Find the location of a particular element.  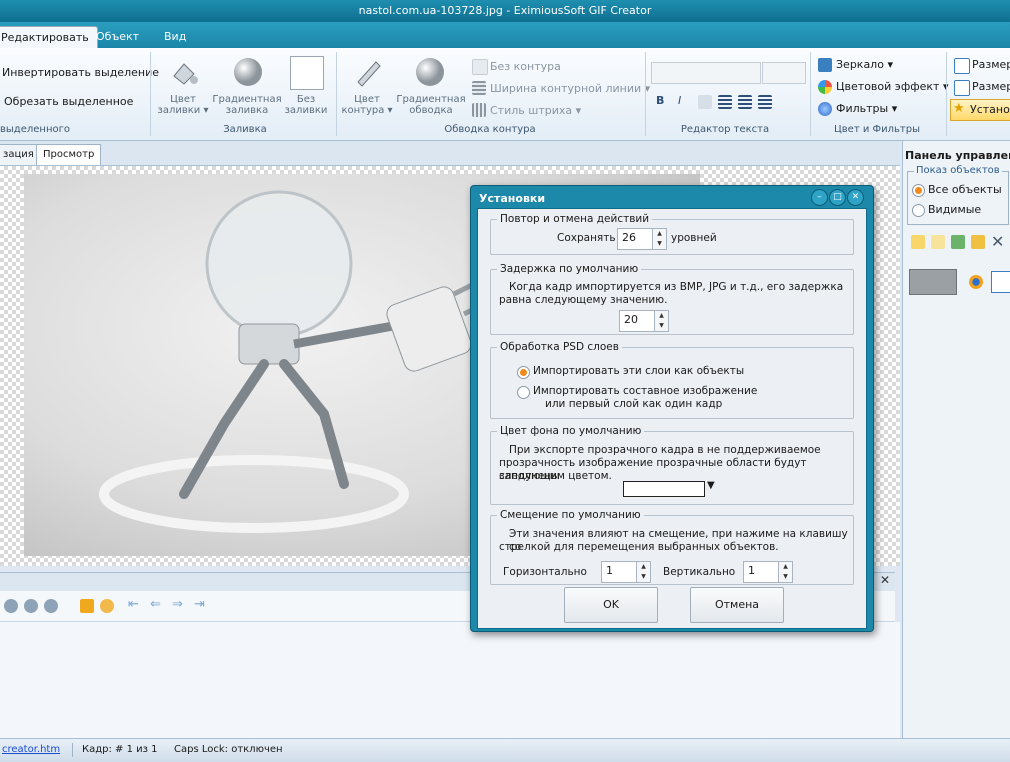

horizontal-label: Горизонтально is located at coordinates (545, 572).